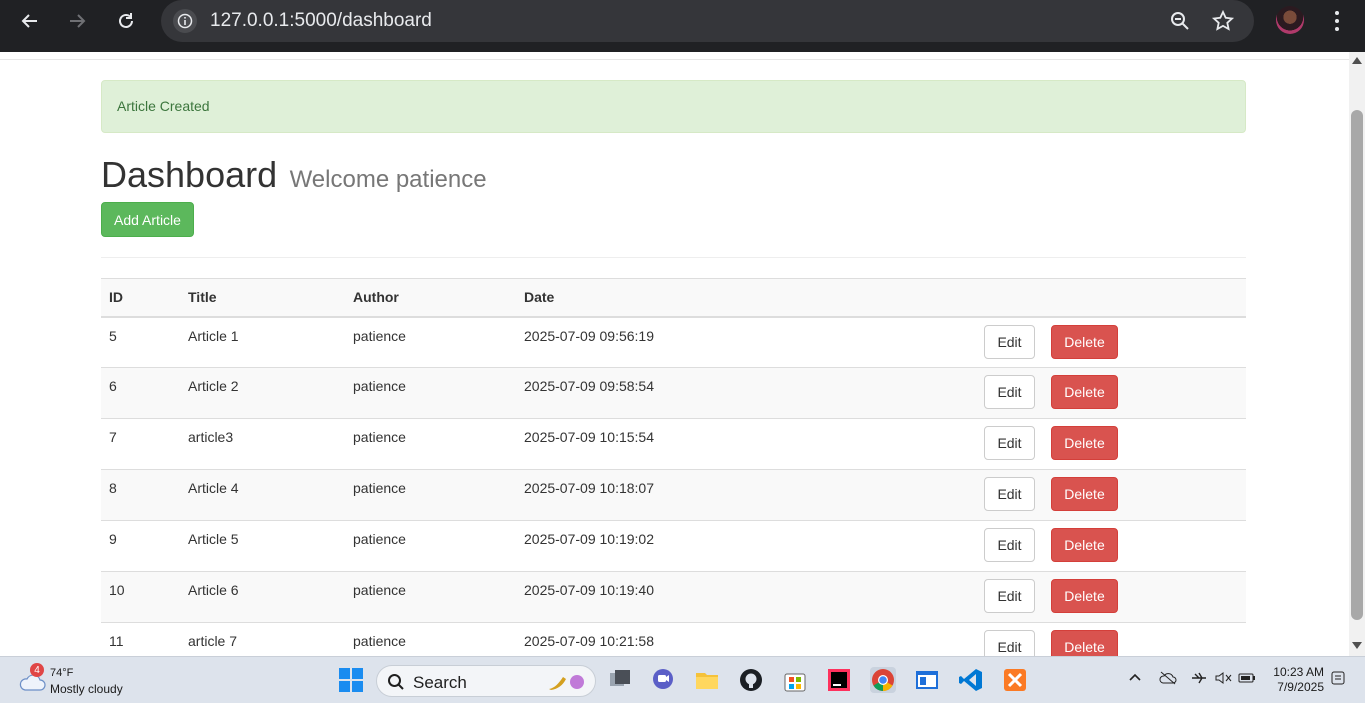 The height and width of the screenshot is (703, 1365). I want to click on cell-date: 2025-07-09 09:58:54, so click(746, 393).